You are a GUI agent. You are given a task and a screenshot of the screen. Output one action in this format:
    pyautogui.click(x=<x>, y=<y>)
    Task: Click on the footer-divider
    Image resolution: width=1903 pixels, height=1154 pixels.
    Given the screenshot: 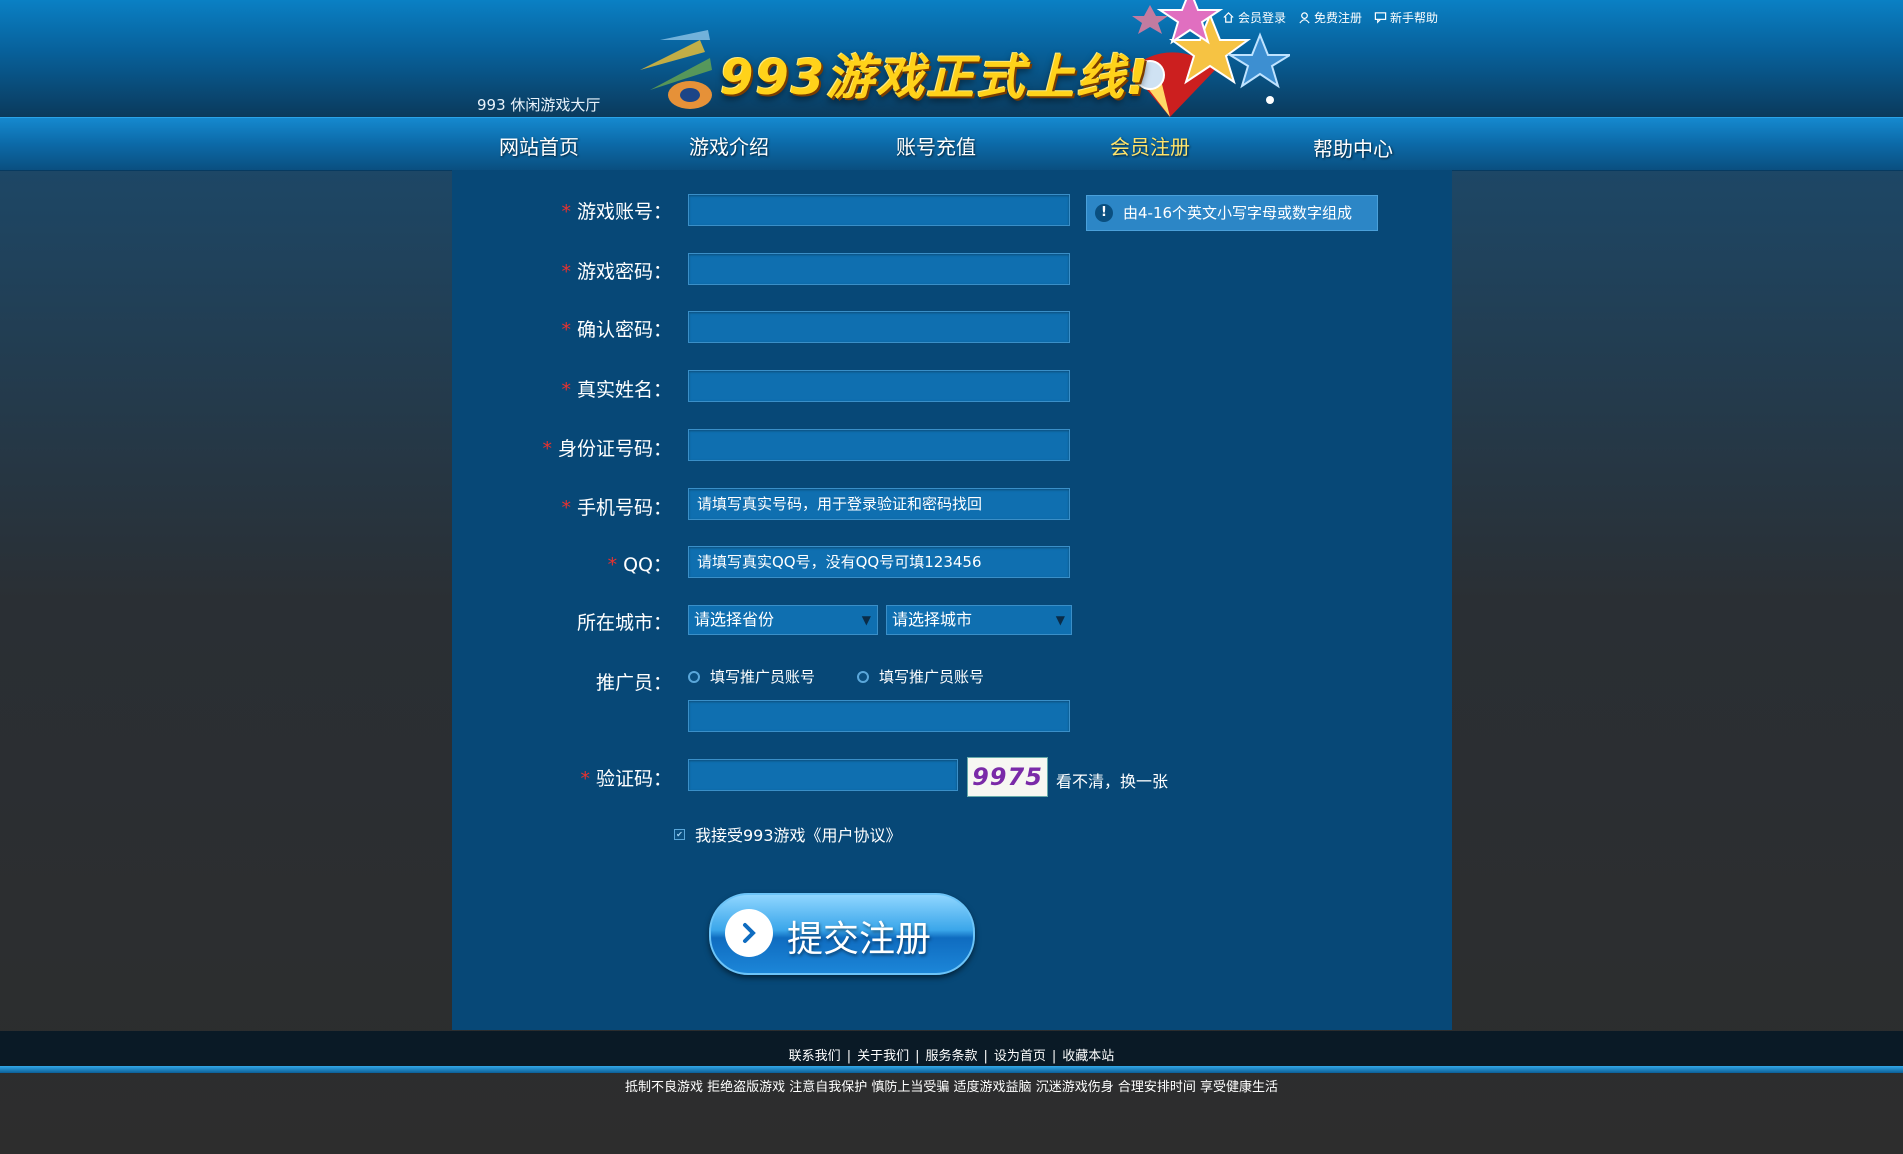 What is the action you would take?
    pyautogui.click(x=951, y=1069)
    